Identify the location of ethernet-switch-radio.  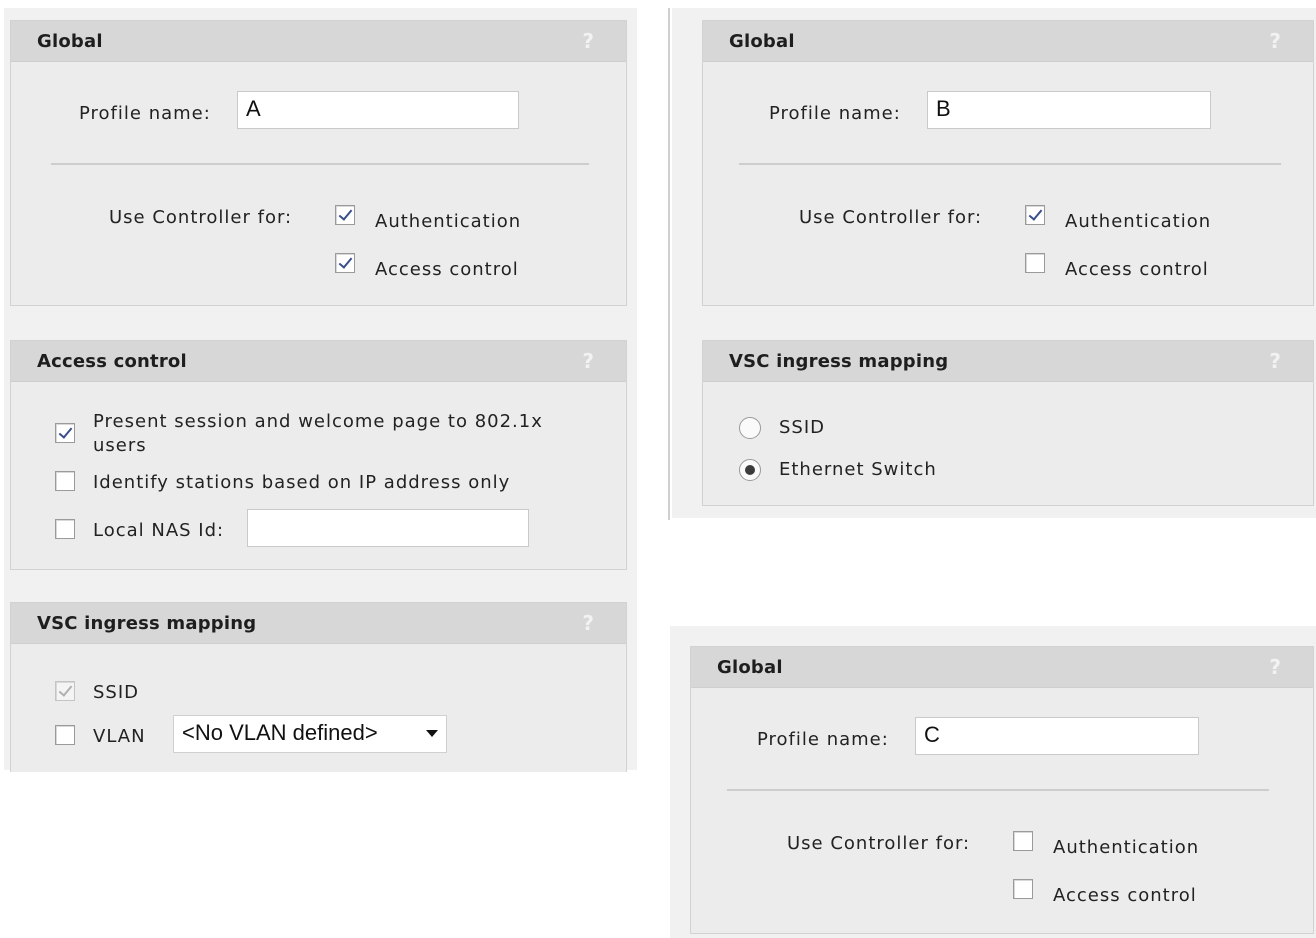
(750, 470).